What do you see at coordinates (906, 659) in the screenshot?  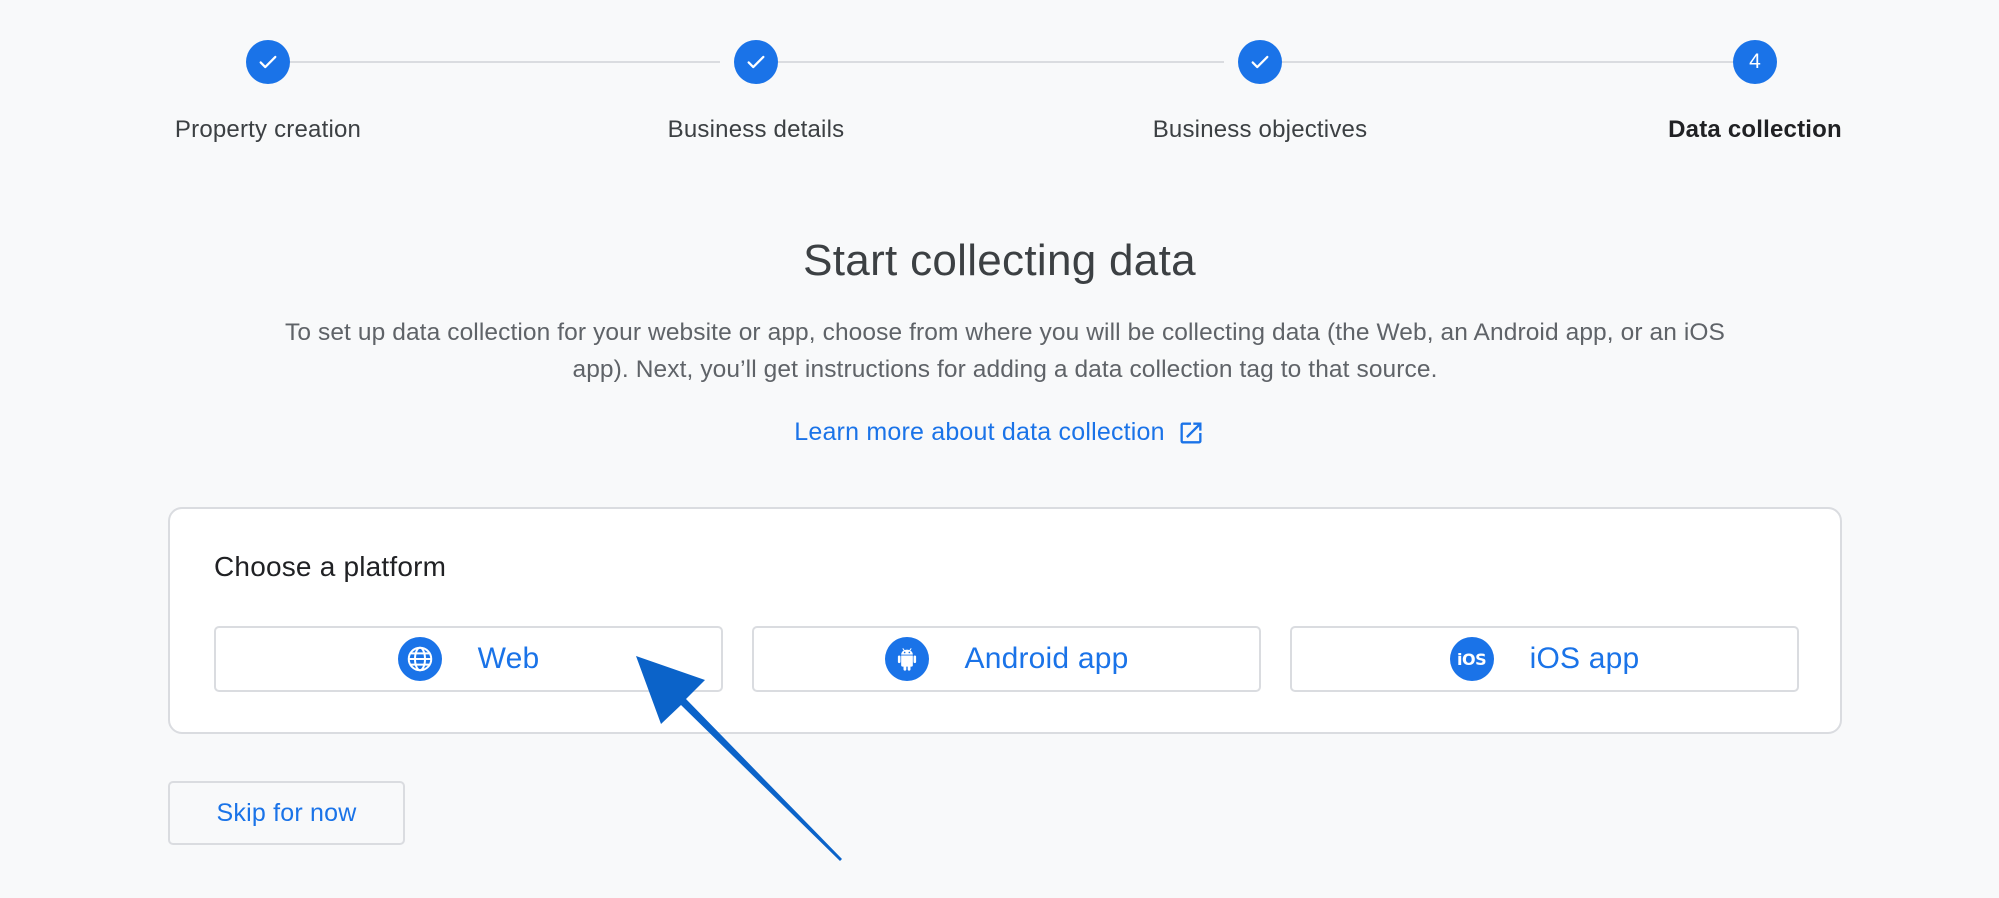 I see `android-icon` at bounding box center [906, 659].